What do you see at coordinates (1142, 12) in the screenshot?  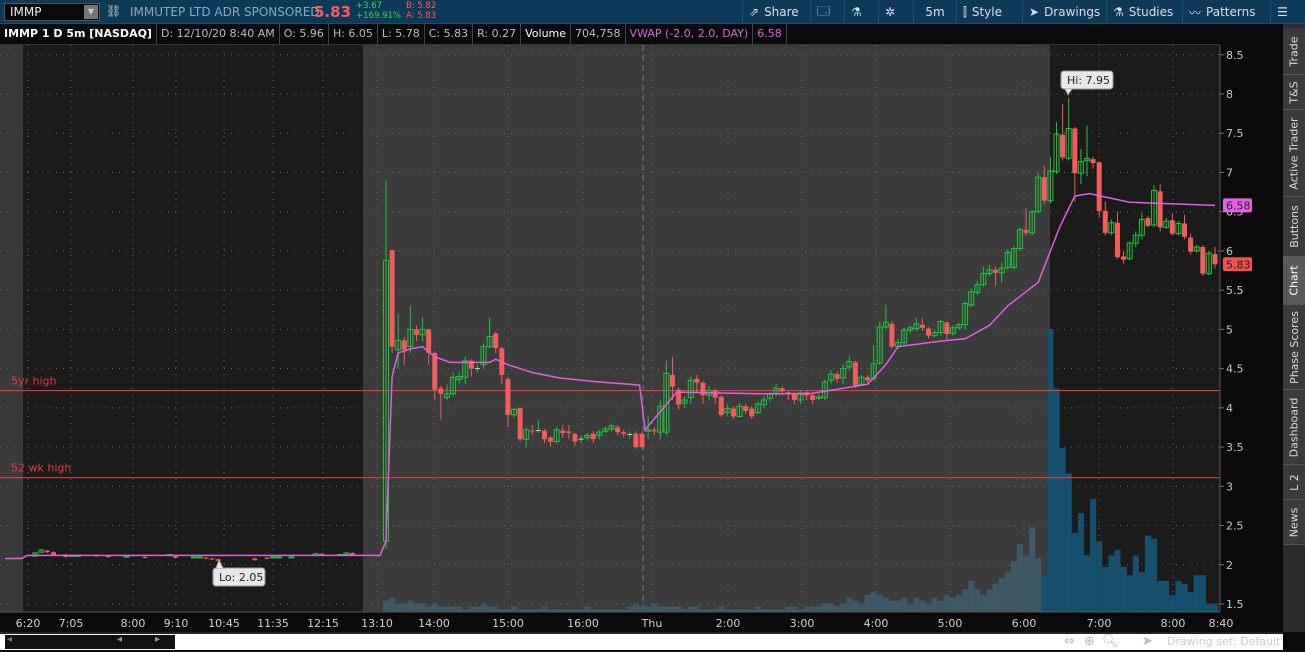 I see `studies-button: ⚗ Studies` at bounding box center [1142, 12].